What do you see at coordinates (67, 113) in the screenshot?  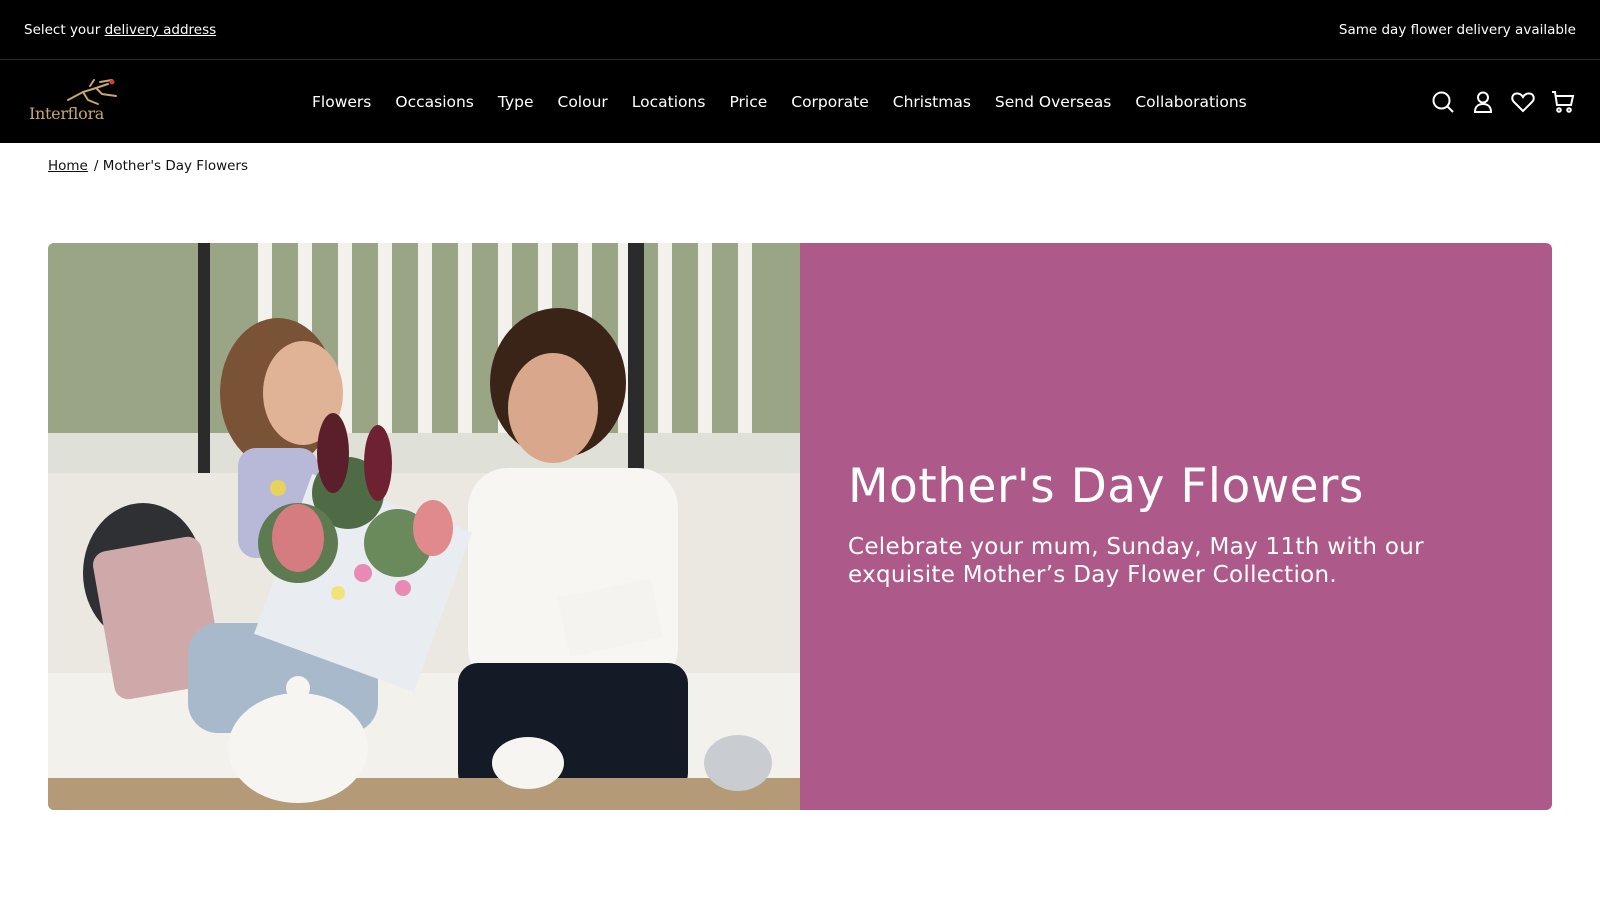 I see `logo-wordmark: Interflora` at bounding box center [67, 113].